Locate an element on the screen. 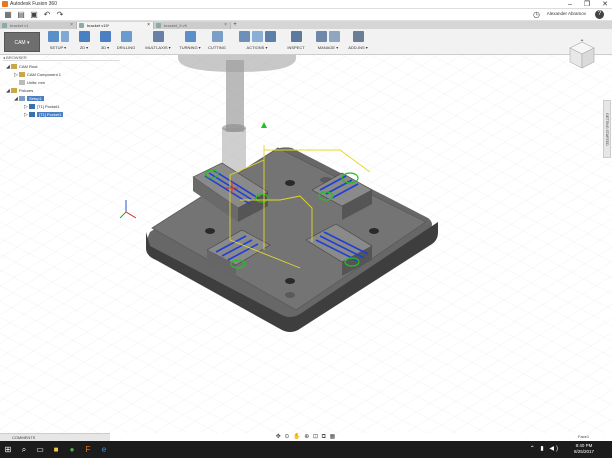 Image resolution: width=612 pixels, height=458 pixels. tree-row-setup: ◢ Setup1 is located at coordinates (62, 99).